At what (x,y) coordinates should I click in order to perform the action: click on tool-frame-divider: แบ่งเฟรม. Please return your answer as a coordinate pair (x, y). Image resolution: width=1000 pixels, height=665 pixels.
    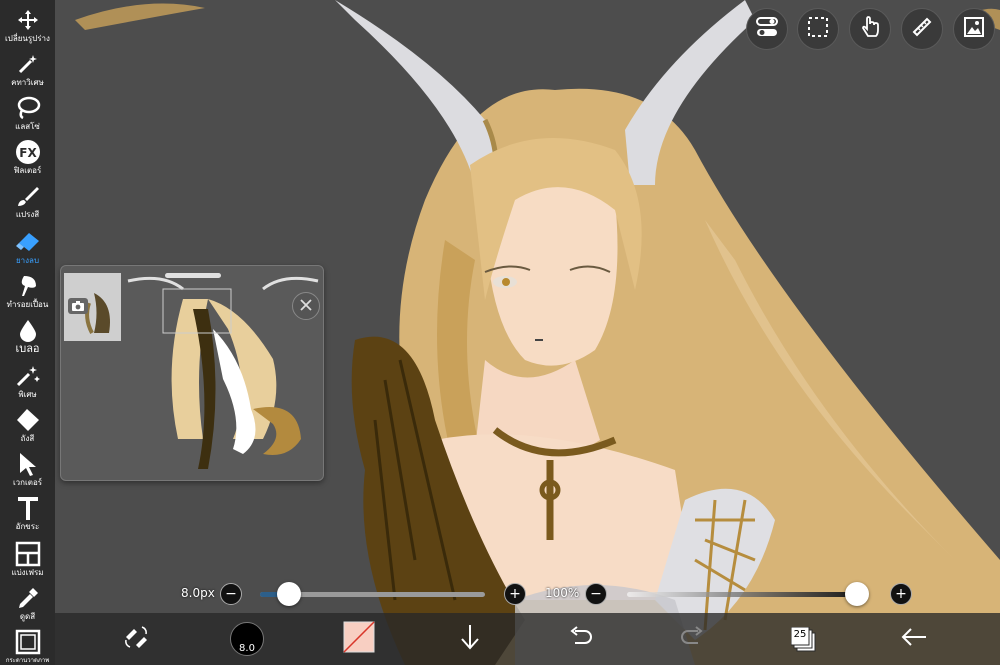
    Looking at the image, I should click on (27, 562).